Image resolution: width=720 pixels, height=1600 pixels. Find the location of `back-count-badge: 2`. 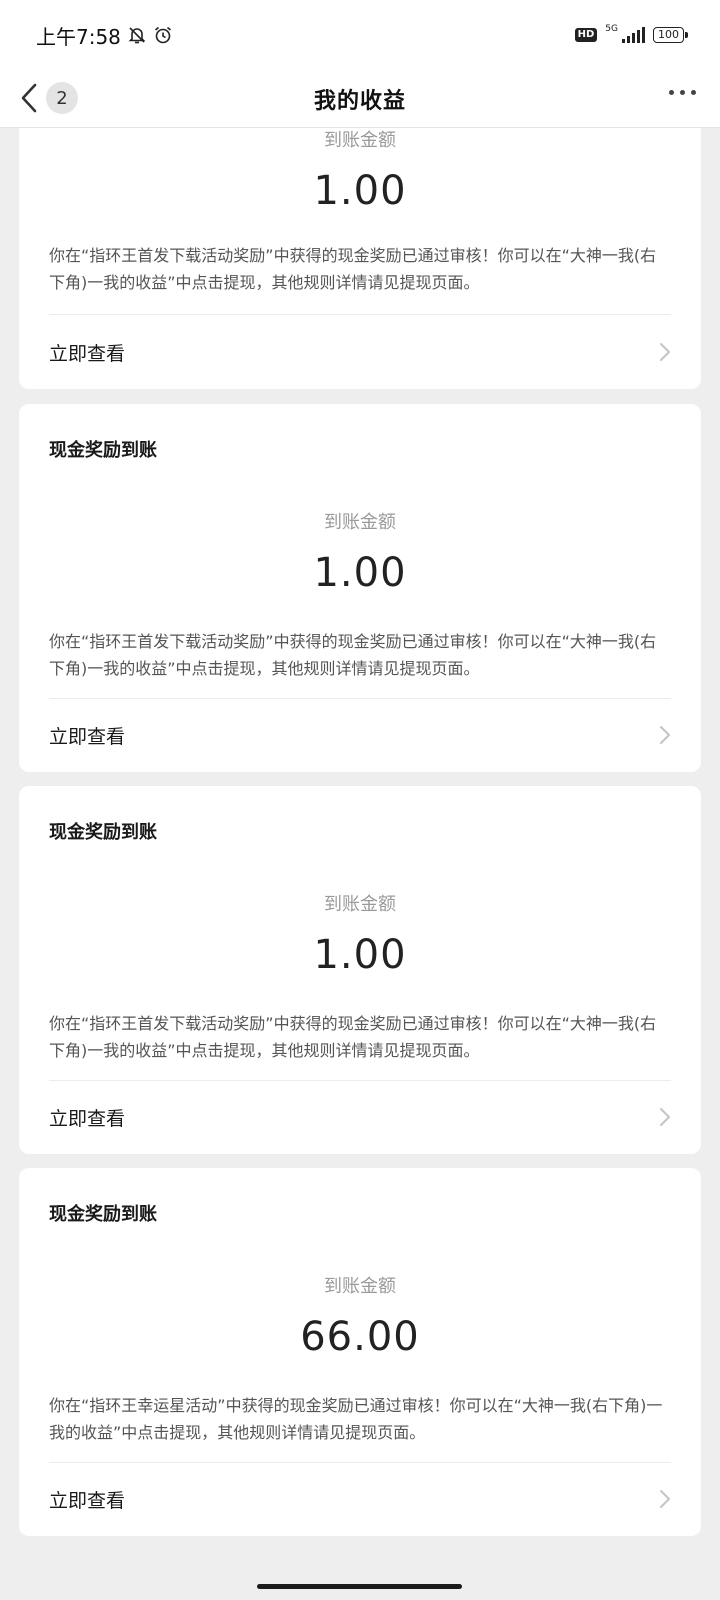

back-count-badge: 2 is located at coordinates (62, 98).